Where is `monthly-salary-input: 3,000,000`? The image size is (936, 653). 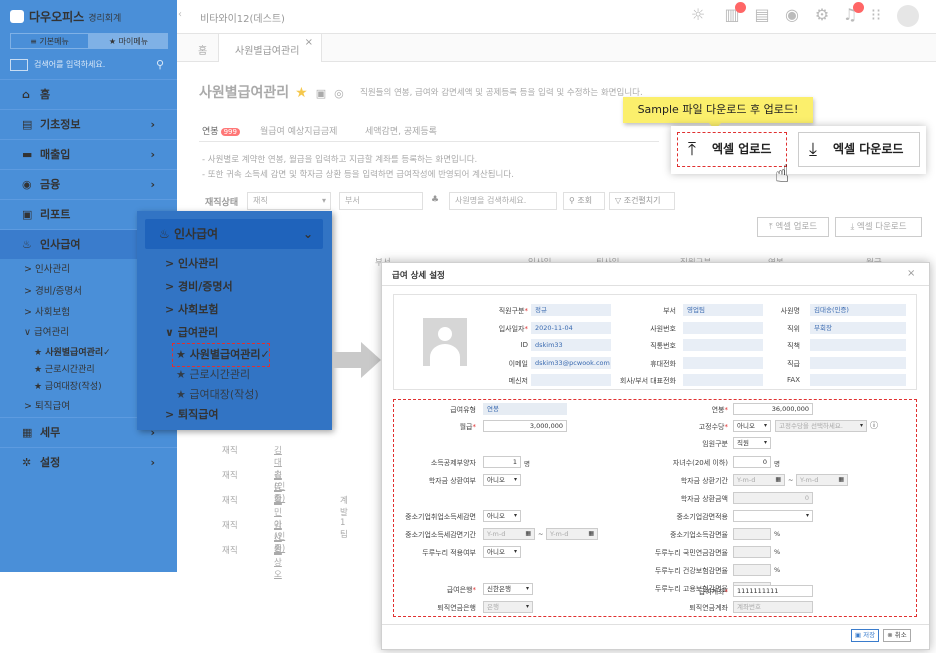
monthly-salary-input: 3,000,000 is located at coordinates (525, 426).